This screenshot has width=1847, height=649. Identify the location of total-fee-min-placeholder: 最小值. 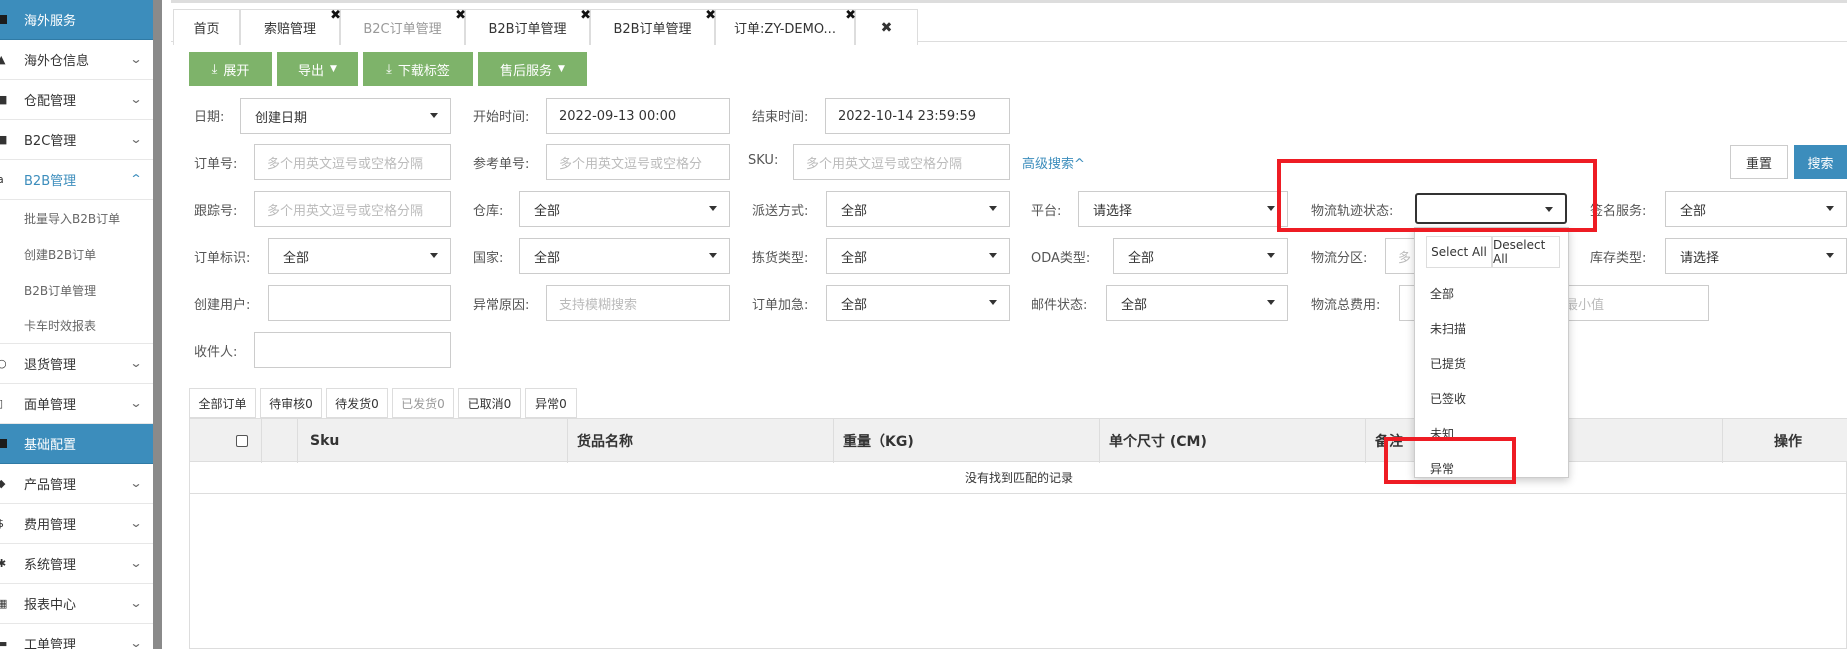
(1585, 305).